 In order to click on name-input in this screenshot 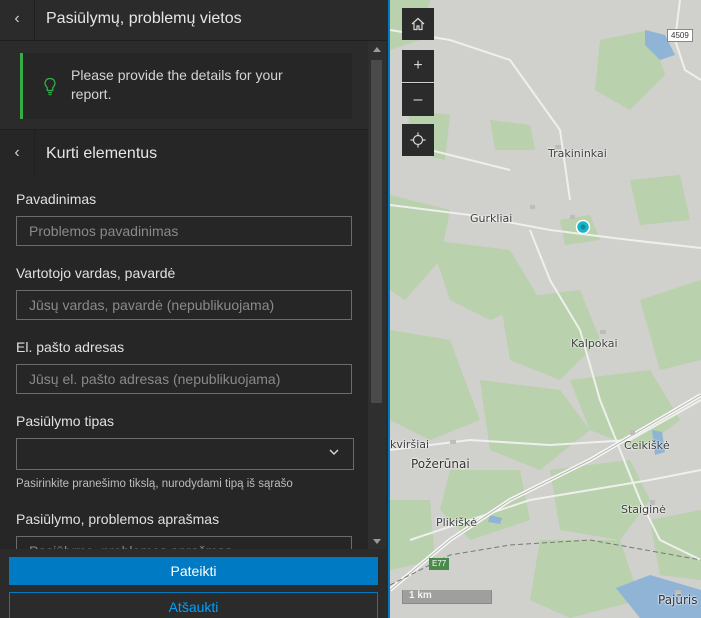, I will do `click(184, 231)`.